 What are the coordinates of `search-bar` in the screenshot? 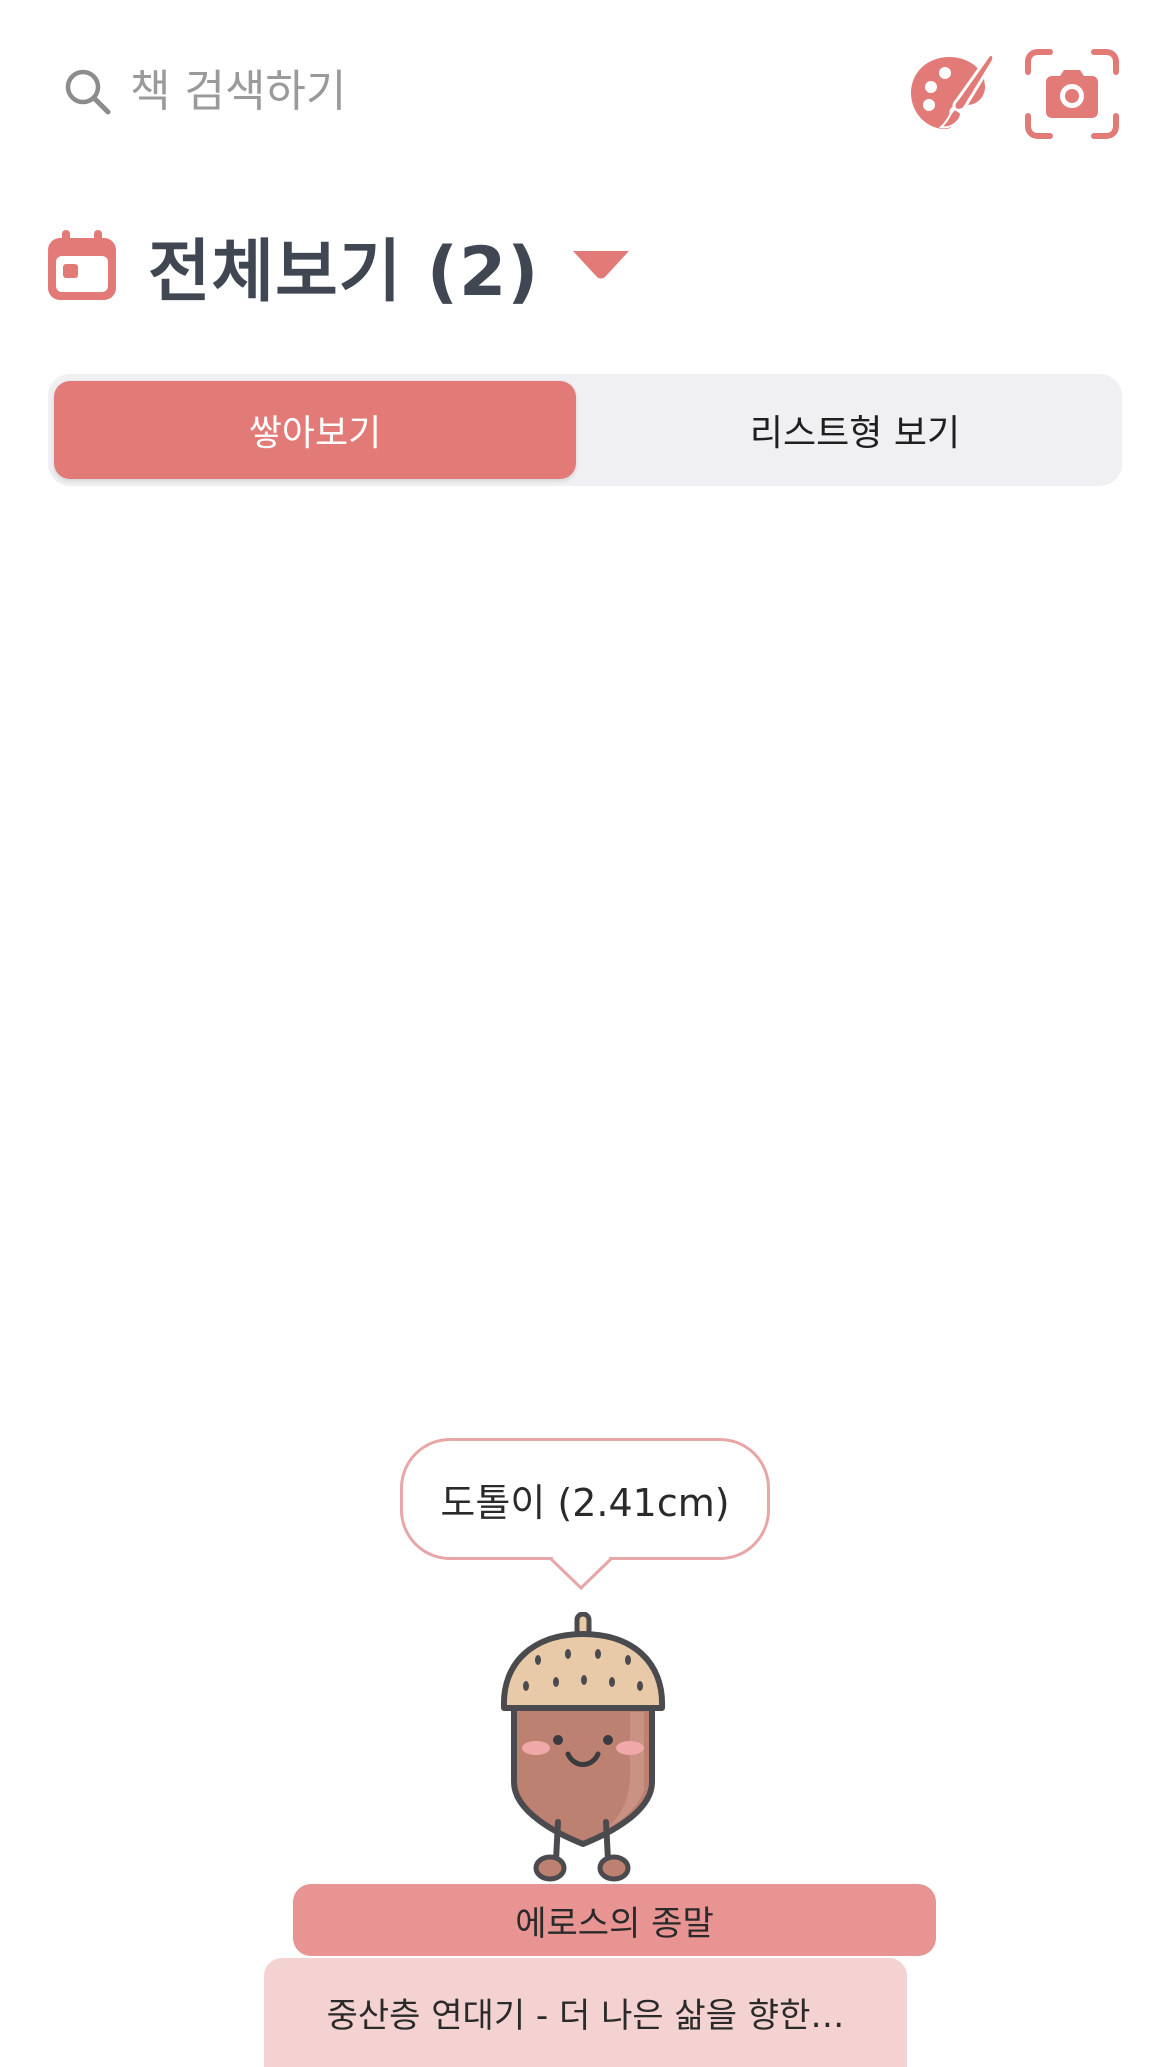 It's located at (442, 91).